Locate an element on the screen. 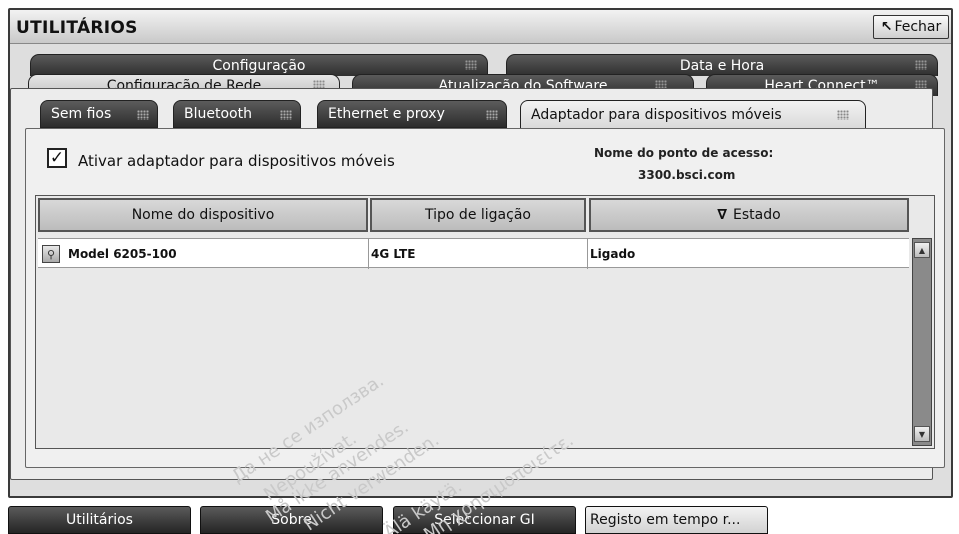  column-header-tipo-de-ligacao: Tipo de ligação is located at coordinates (478, 215).